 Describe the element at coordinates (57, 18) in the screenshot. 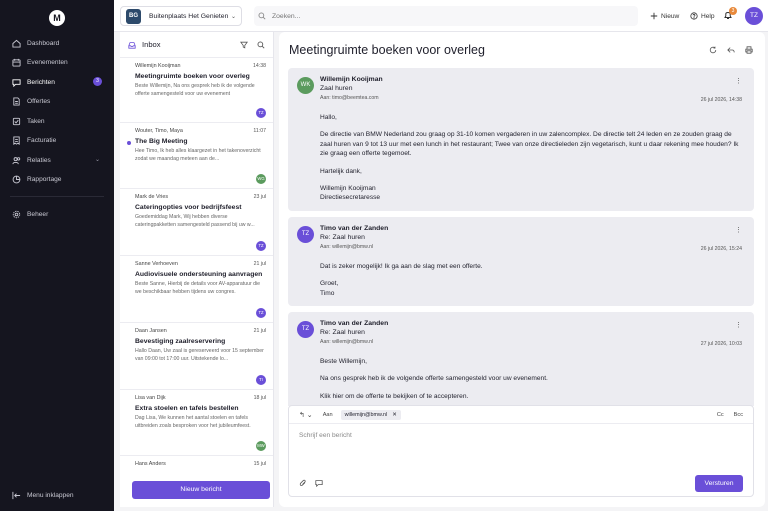

I see `app-logo: M` at that location.